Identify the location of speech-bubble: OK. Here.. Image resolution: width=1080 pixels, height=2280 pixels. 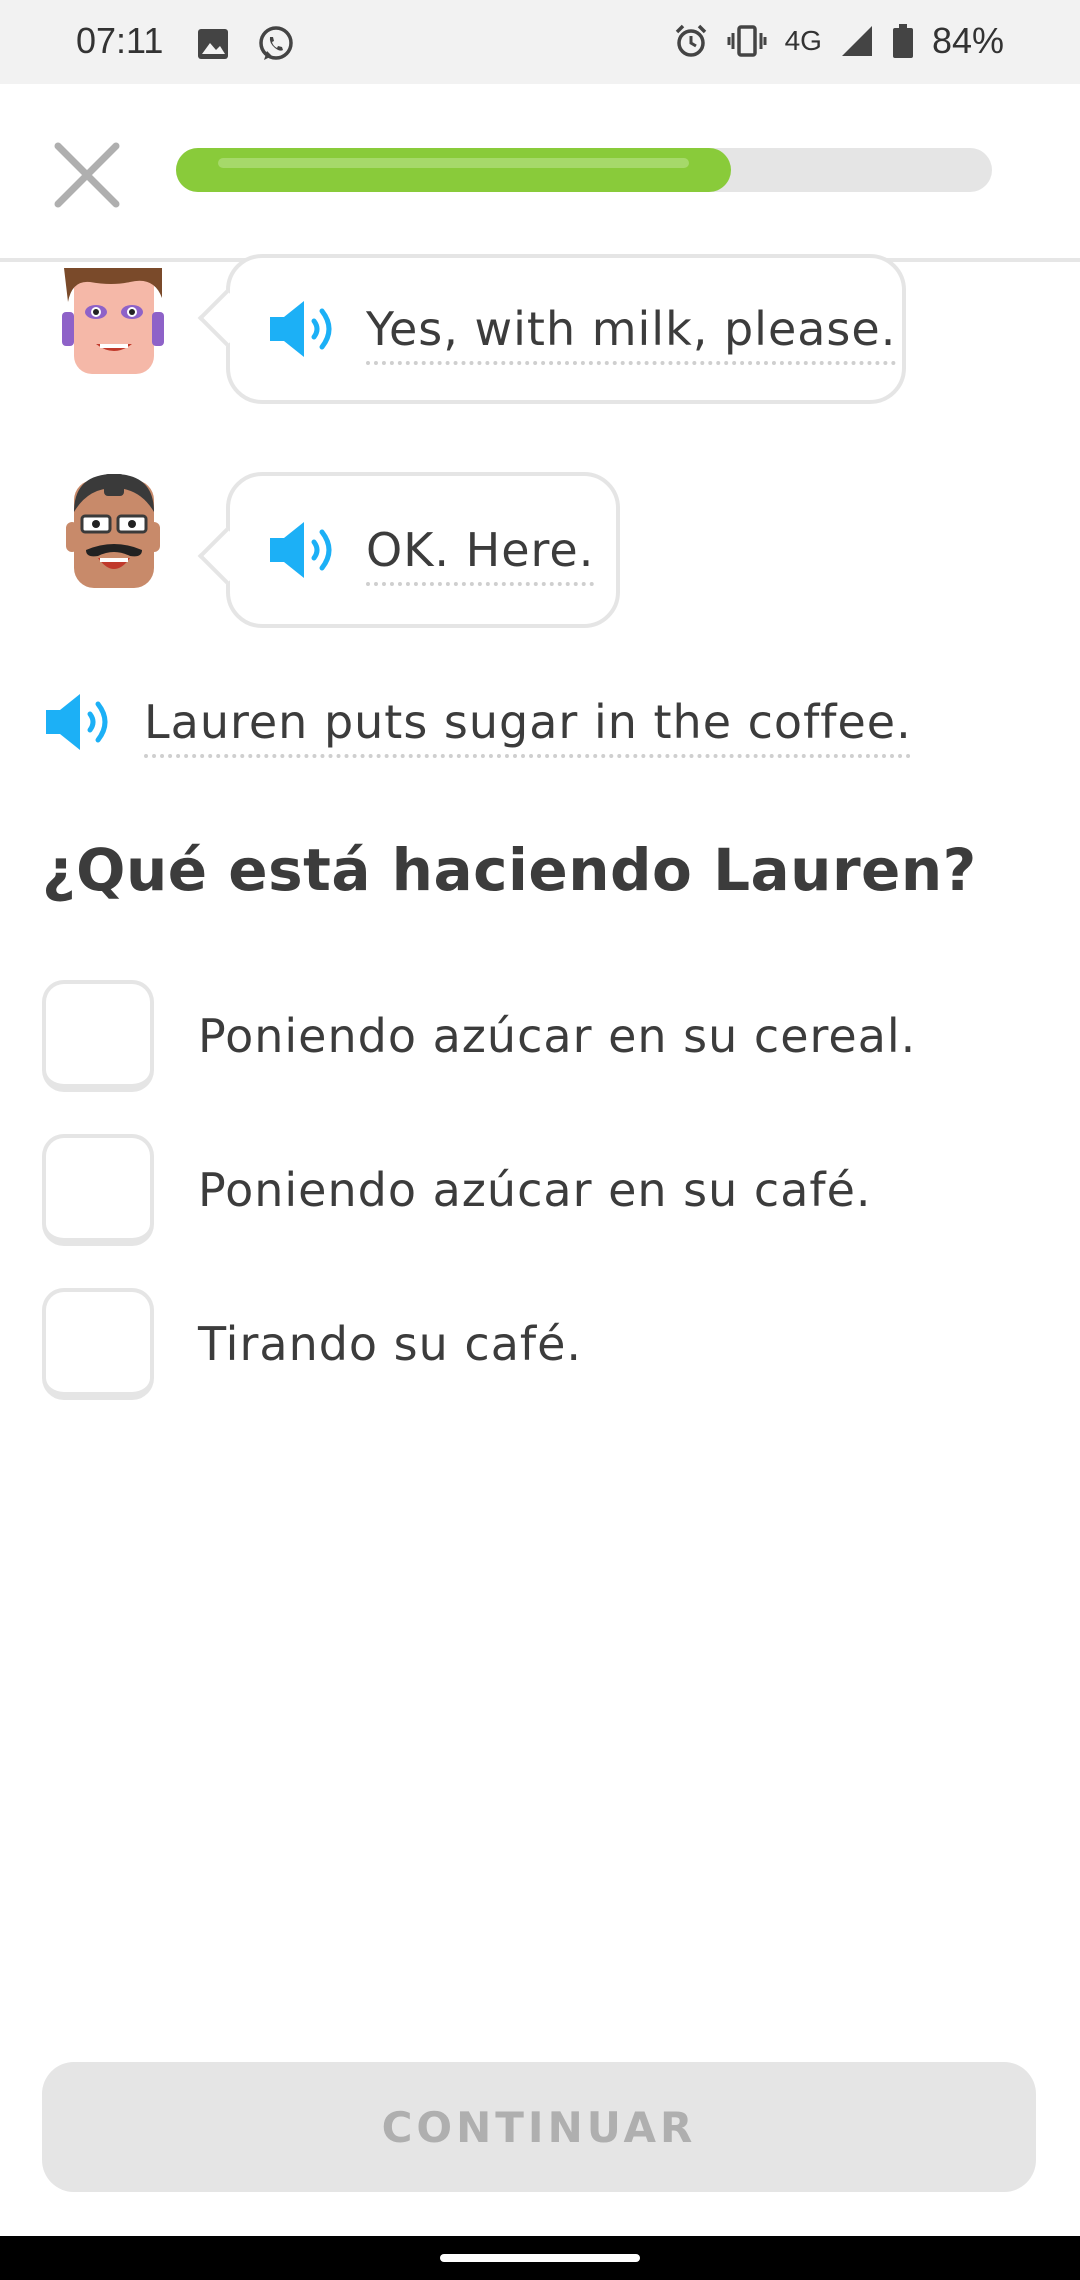
(408, 550).